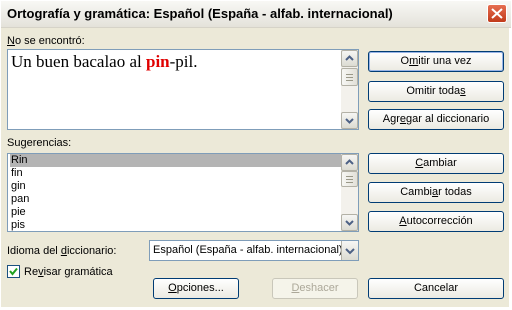 The image size is (512, 310). What do you see at coordinates (436, 119) in the screenshot?
I see `agregar-diccionario-button: Agregar al diccionario` at bounding box center [436, 119].